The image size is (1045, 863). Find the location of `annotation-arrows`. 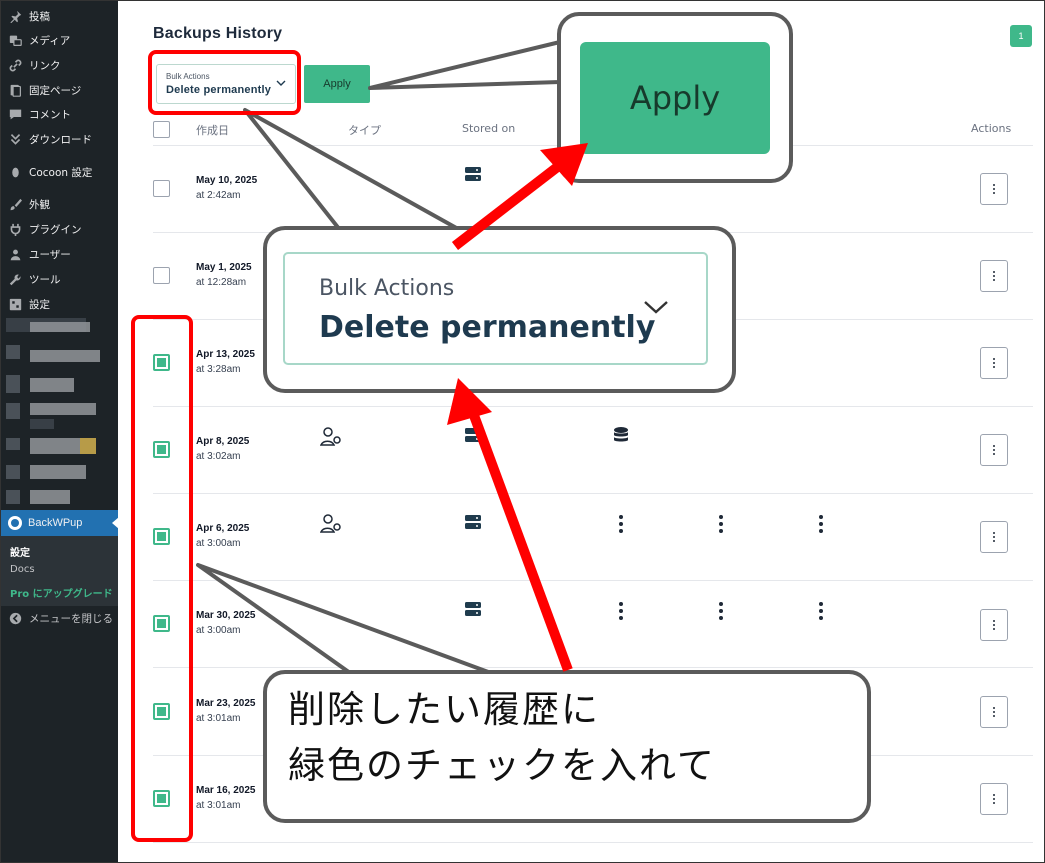

annotation-arrows is located at coordinates (517, 407).